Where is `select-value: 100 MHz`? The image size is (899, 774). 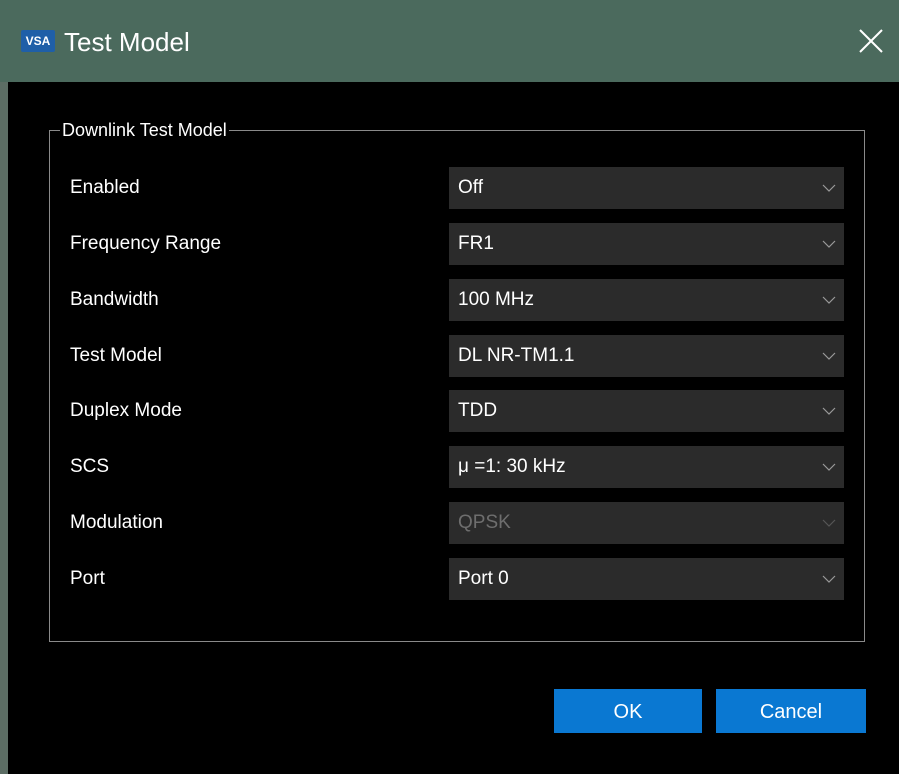 select-value: 100 MHz is located at coordinates (496, 299).